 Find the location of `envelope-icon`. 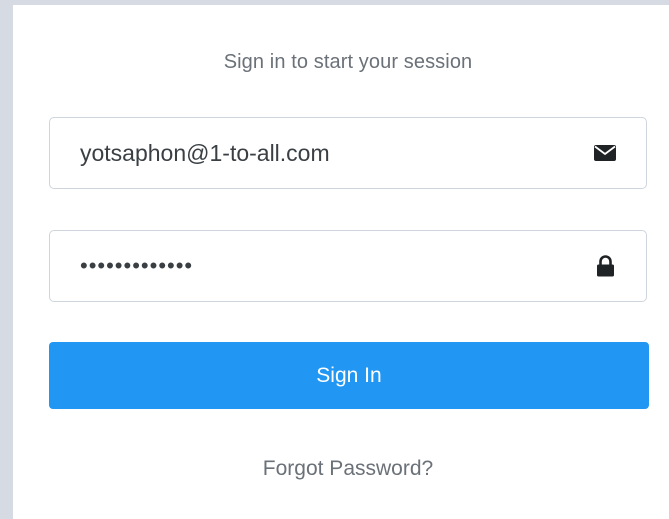

envelope-icon is located at coordinates (605, 153).